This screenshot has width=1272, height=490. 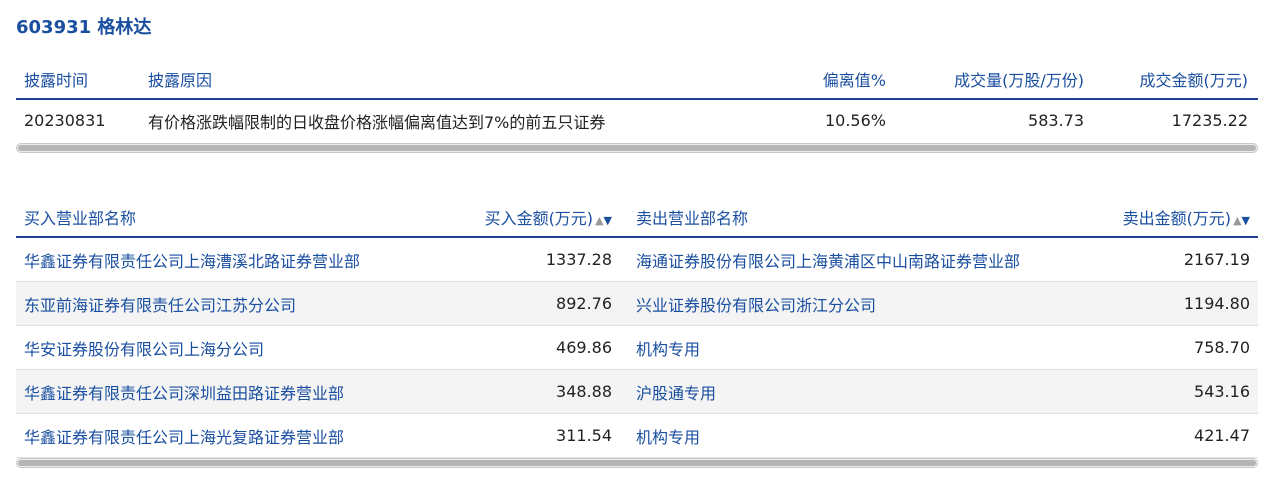 I want to click on header-buy-amount-label: 买入金额(万元), so click(x=539, y=218).